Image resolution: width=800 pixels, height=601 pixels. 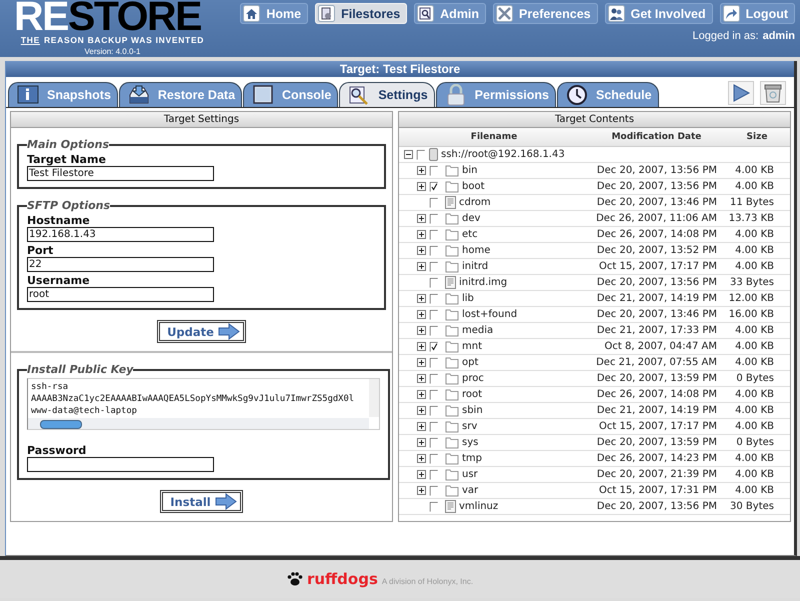 I want to click on file-name: lib, so click(x=468, y=298).